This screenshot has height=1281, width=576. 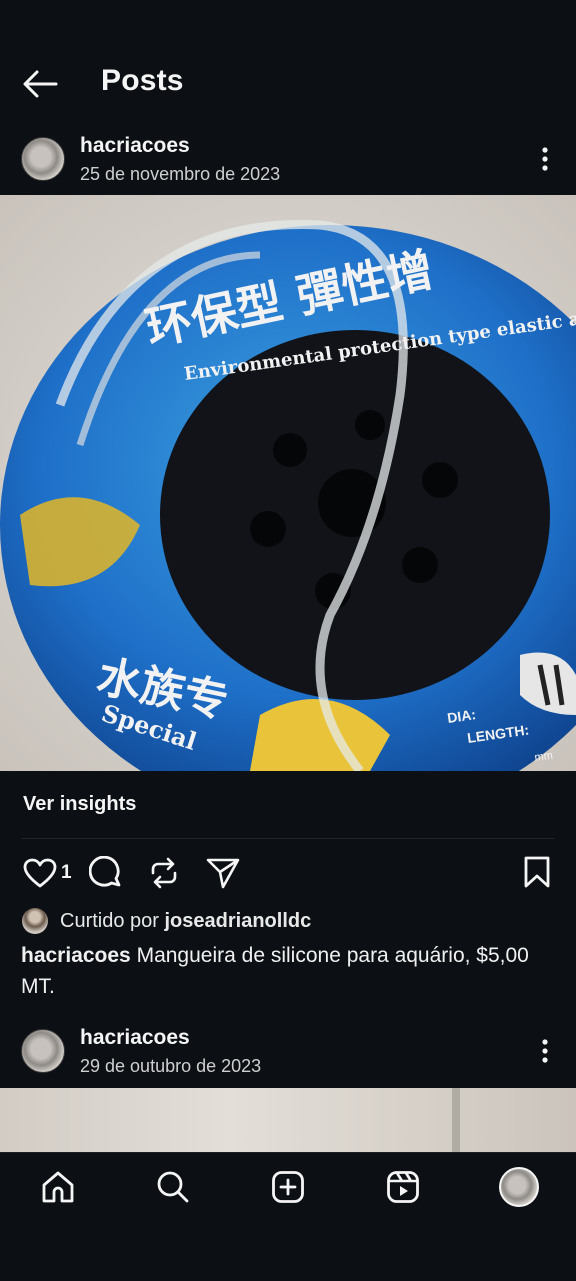 I want to click on back-button, so click(x=40, y=84).